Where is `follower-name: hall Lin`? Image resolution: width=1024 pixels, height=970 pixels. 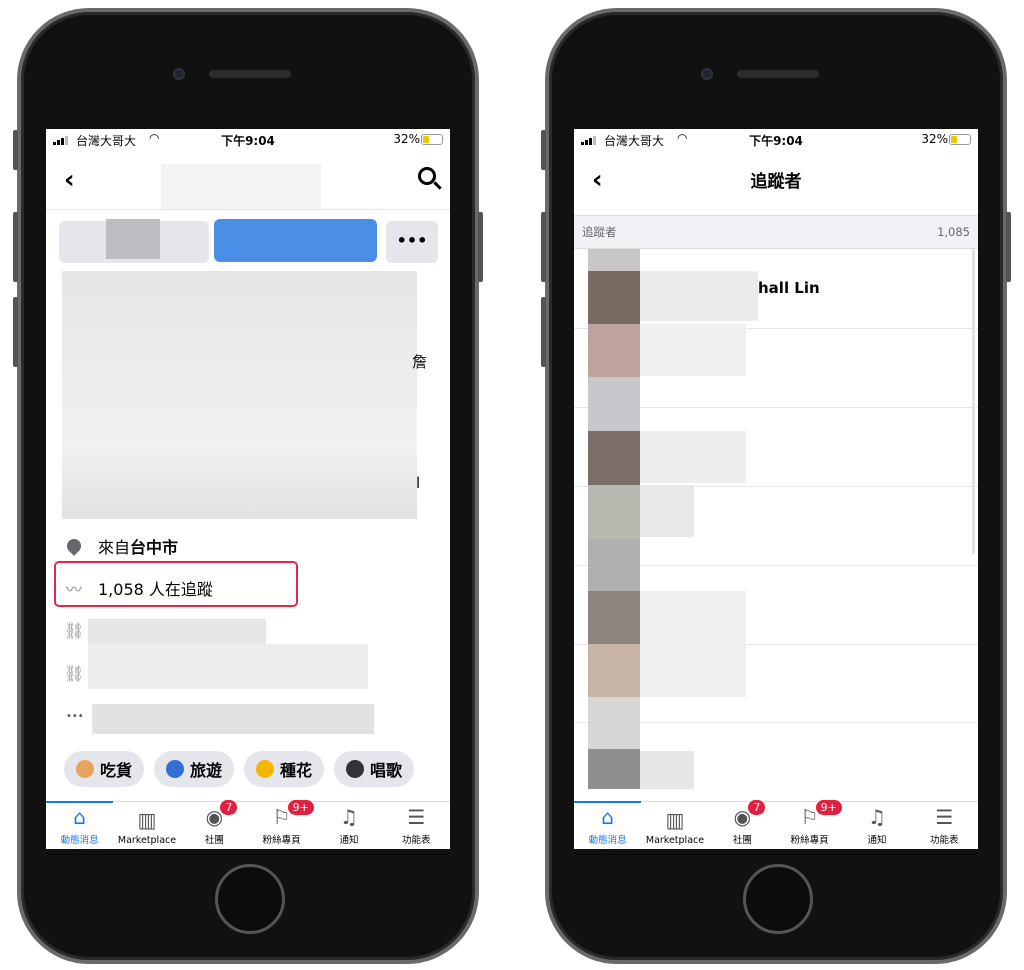
follower-name: hall Lin is located at coordinates (789, 288).